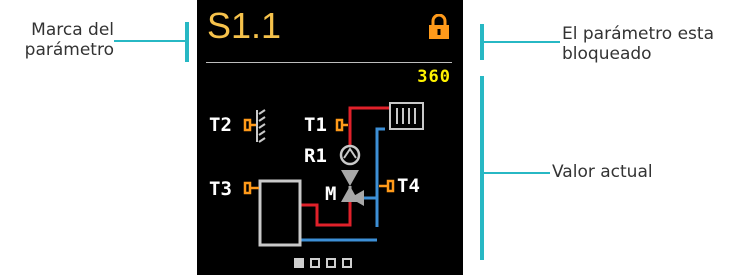  I want to click on sensor-label-t1: T1, so click(315, 125).